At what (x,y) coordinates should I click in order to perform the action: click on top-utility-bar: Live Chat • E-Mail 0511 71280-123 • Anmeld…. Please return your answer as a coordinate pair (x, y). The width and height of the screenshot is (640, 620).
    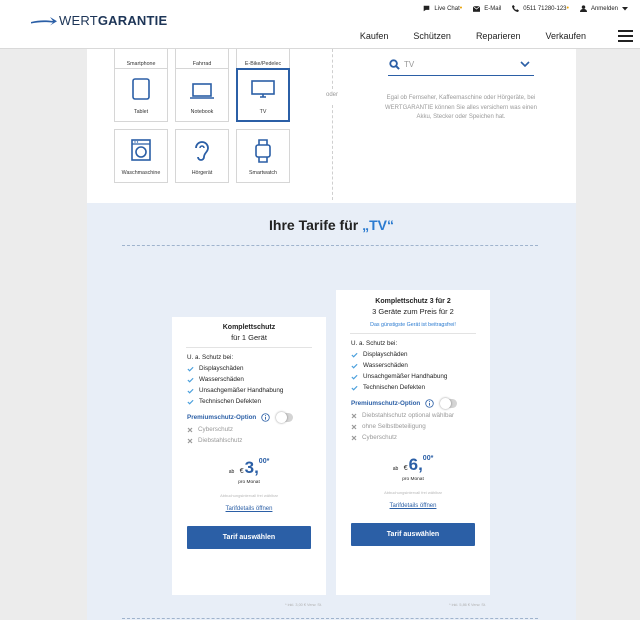
    Looking at the image, I should click on (522, 8).